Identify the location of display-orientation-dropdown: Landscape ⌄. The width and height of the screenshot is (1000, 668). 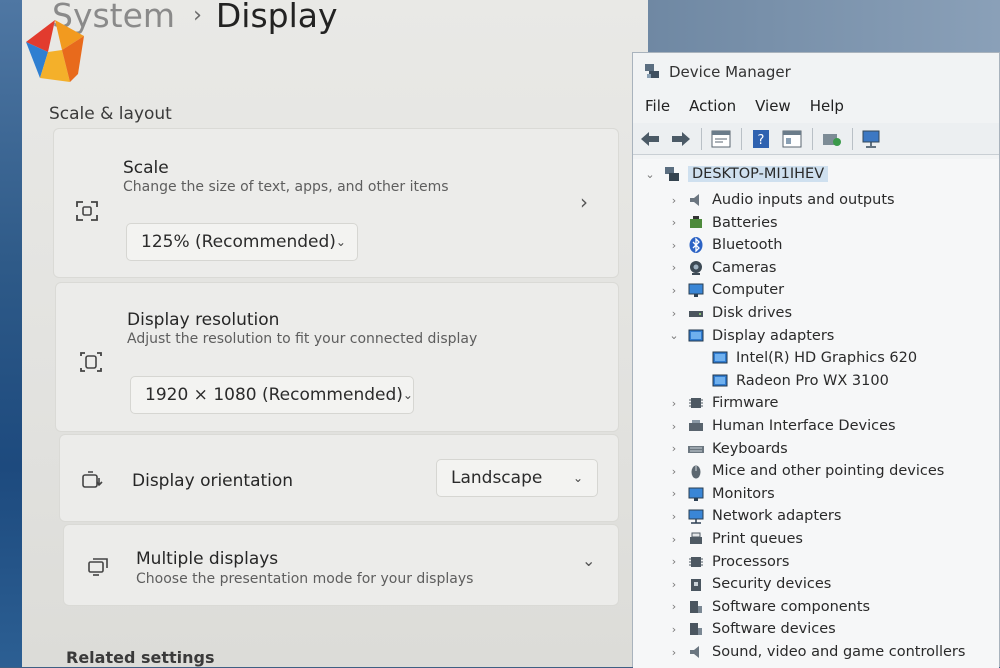
(517, 478).